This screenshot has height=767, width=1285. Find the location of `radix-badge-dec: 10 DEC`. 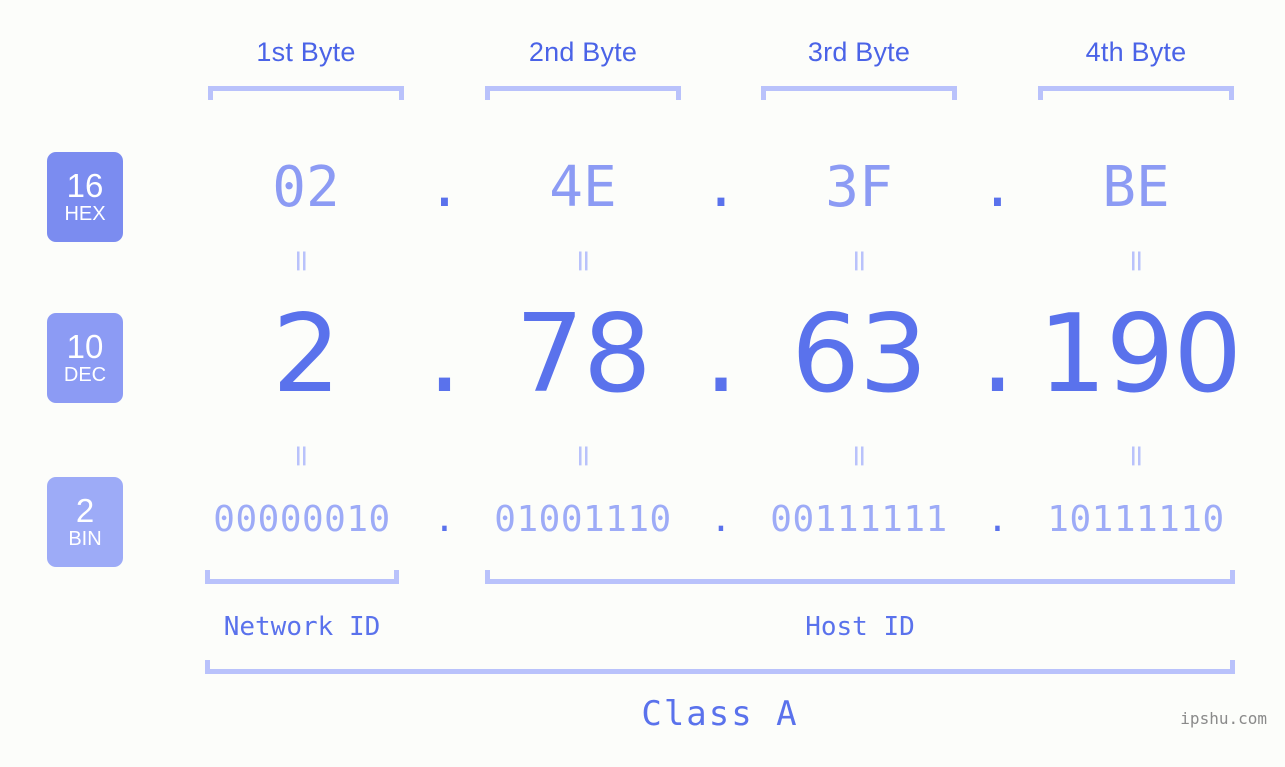

radix-badge-dec: 10 DEC is located at coordinates (85, 358).